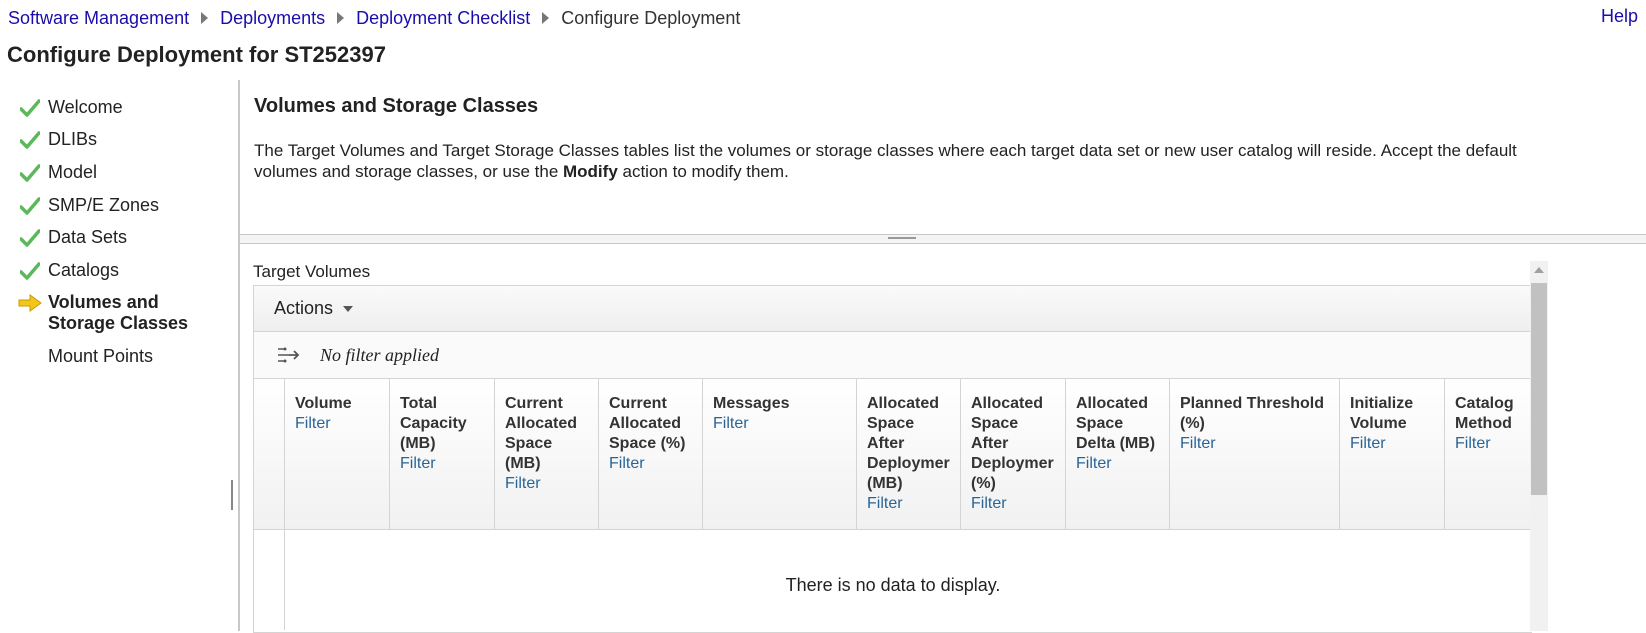  I want to click on column-header-total-capacity: Total Capacity (MB) Filter, so click(441, 454).